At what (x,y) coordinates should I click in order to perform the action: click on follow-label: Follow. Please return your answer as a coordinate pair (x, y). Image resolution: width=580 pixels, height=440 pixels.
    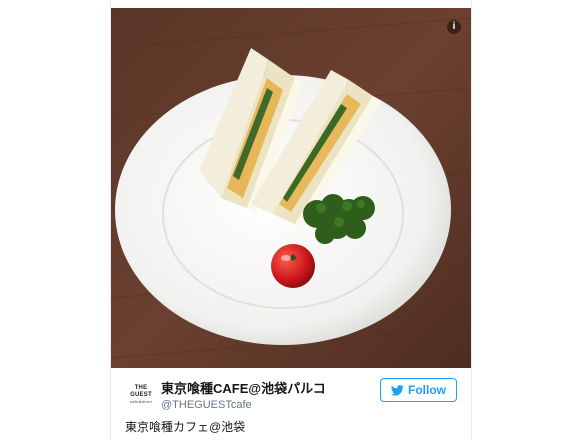
    Looking at the image, I should click on (427, 390).